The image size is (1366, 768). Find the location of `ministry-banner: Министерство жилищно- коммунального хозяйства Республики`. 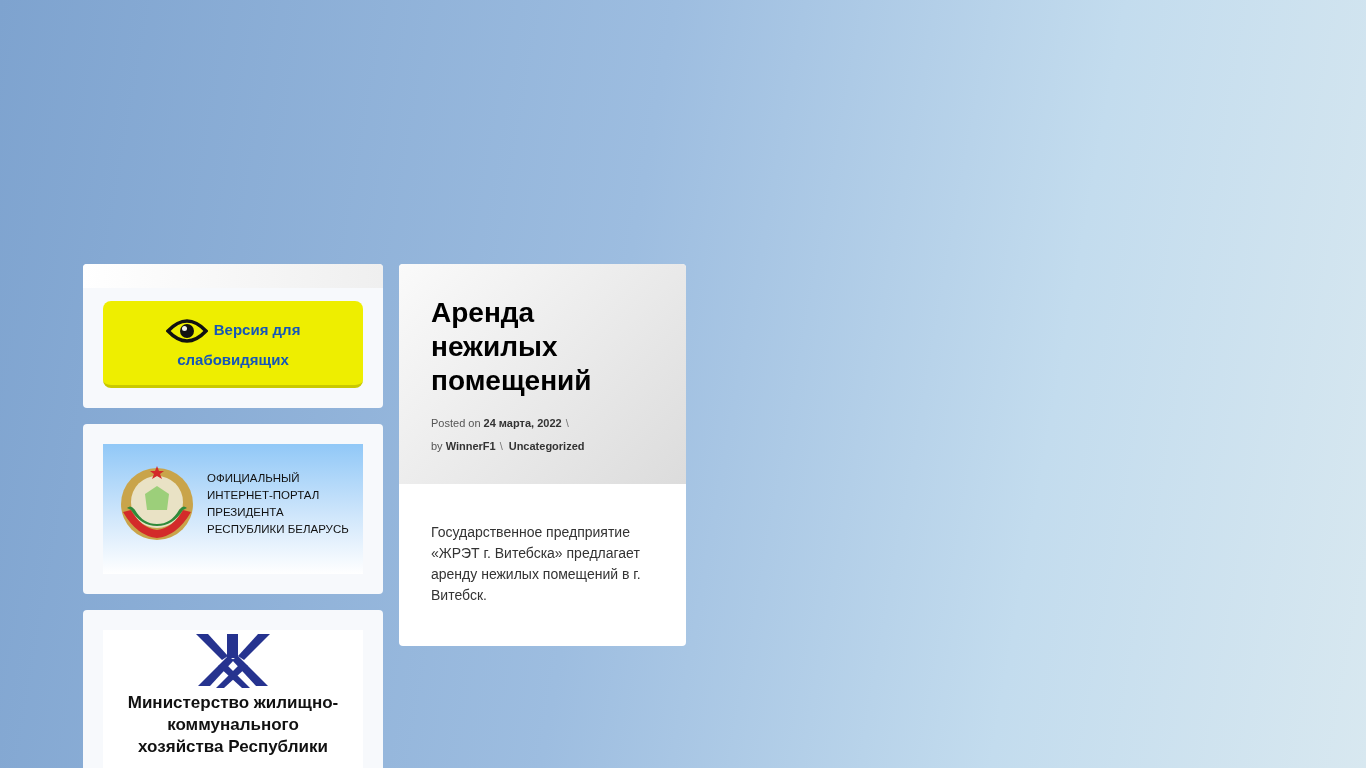

ministry-banner: Министерство жилищно- коммунального хозяйства Республики is located at coordinates (233, 699).